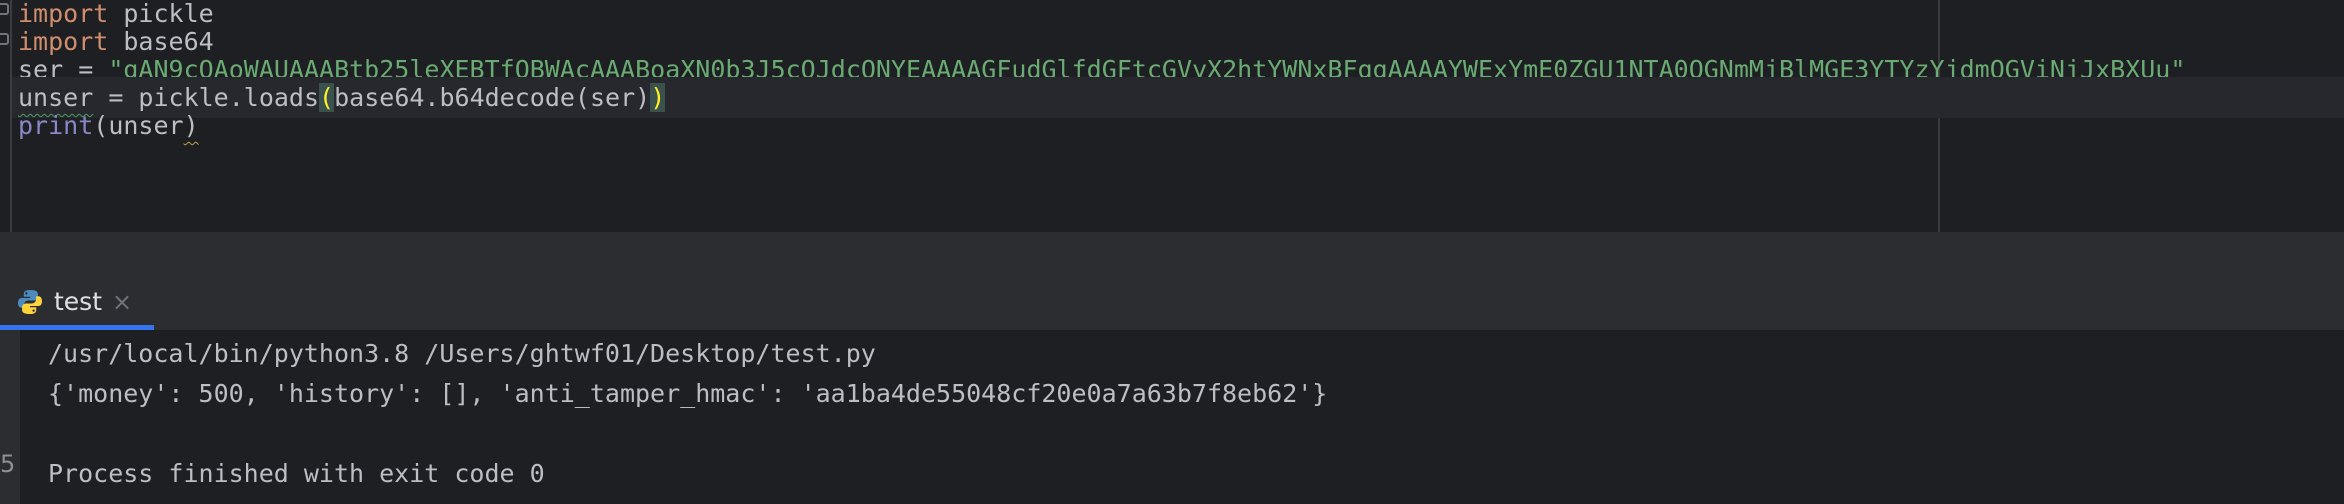  Describe the element at coordinates (122, 302) in the screenshot. I see `close-icon: ×` at that location.